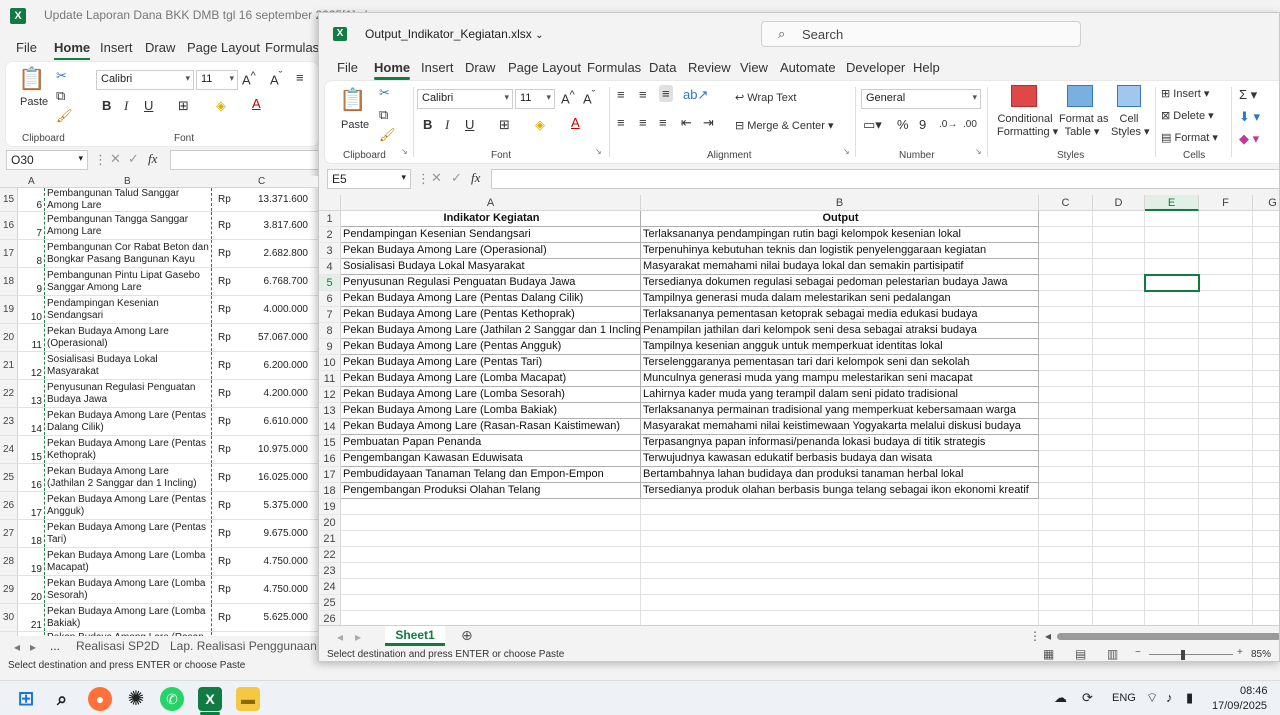 The height and width of the screenshot is (715, 1280). Describe the element at coordinates (31, 617) in the screenshot. I see `bg-cell-number: 21` at that location.